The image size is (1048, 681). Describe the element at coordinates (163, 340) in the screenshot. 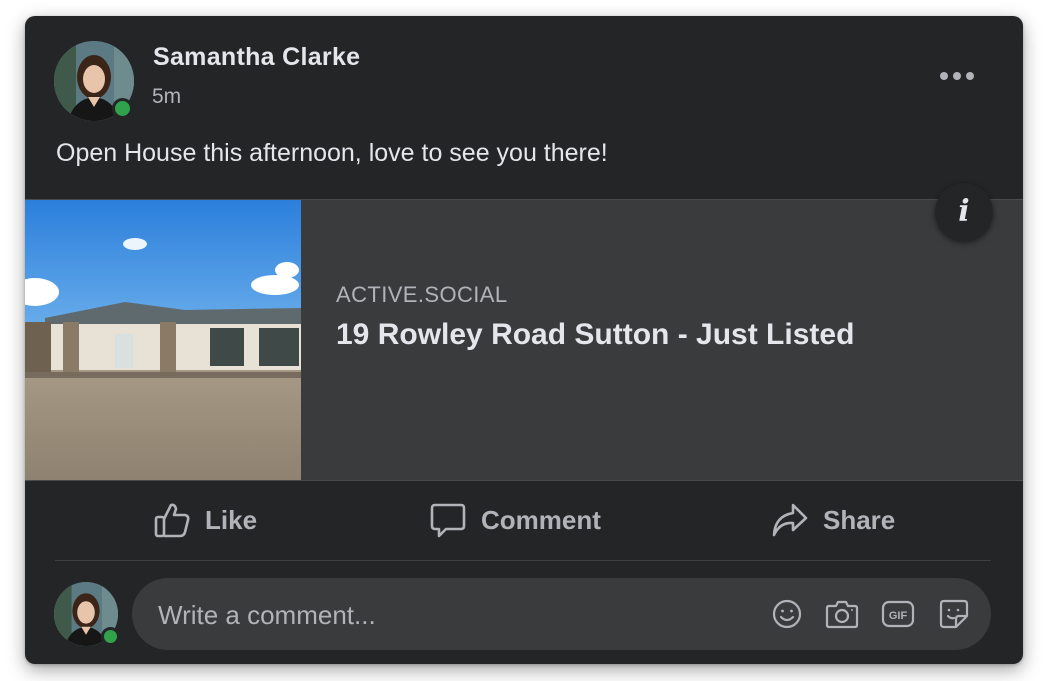

I see `link-thumbnail` at that location.